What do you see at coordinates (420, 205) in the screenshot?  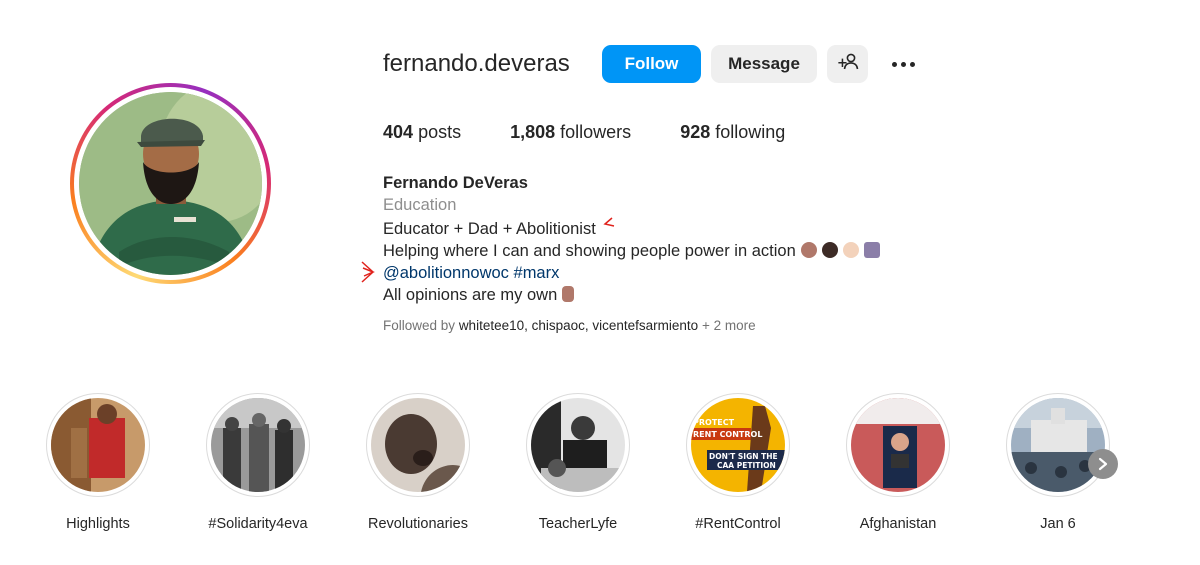 I see `profile-category: Education` at bounding box center [420, 205].